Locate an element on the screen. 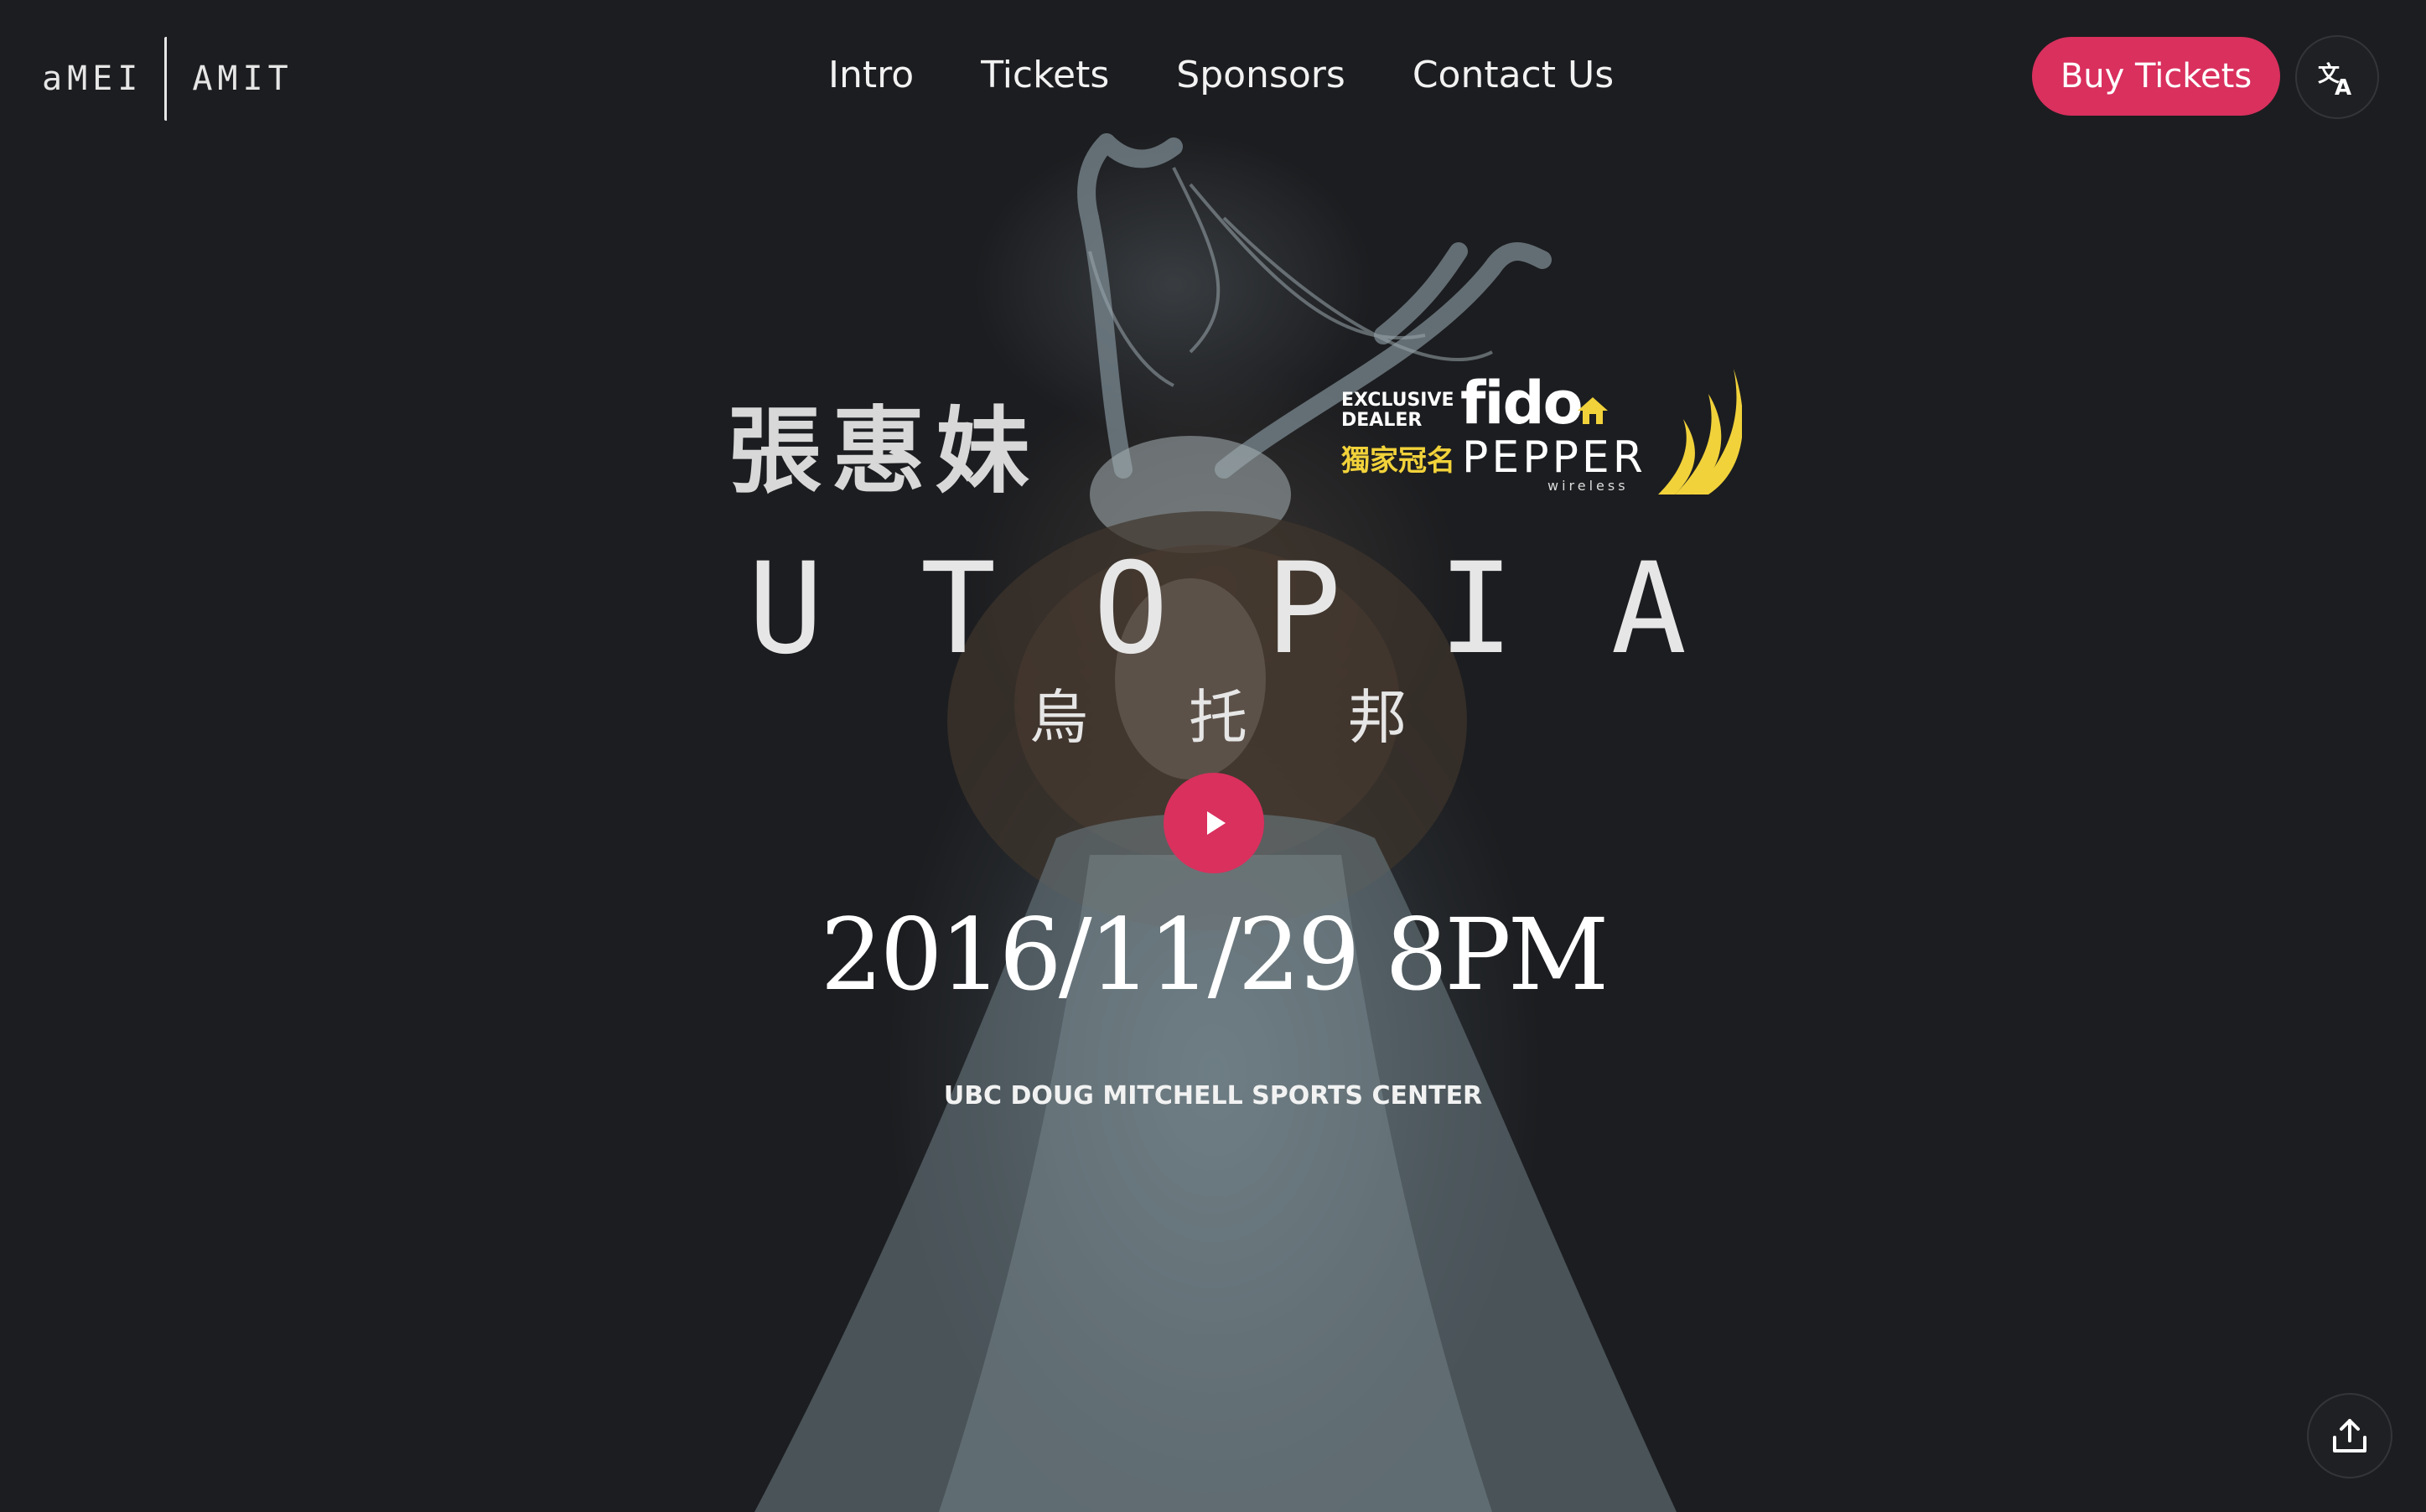 The width and height of the screenshot is (2426, 1512). svg-text: A is located at coordinates (2343, 86).